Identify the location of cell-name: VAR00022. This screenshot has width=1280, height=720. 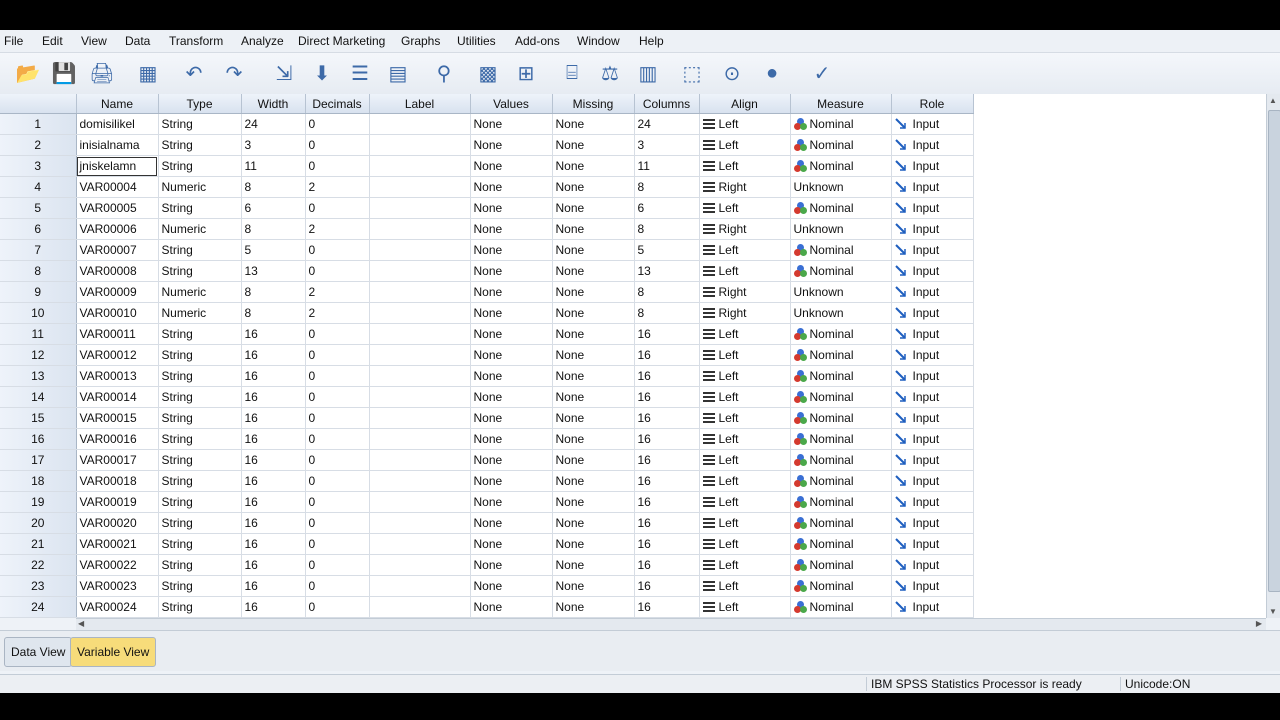
(117, 565).